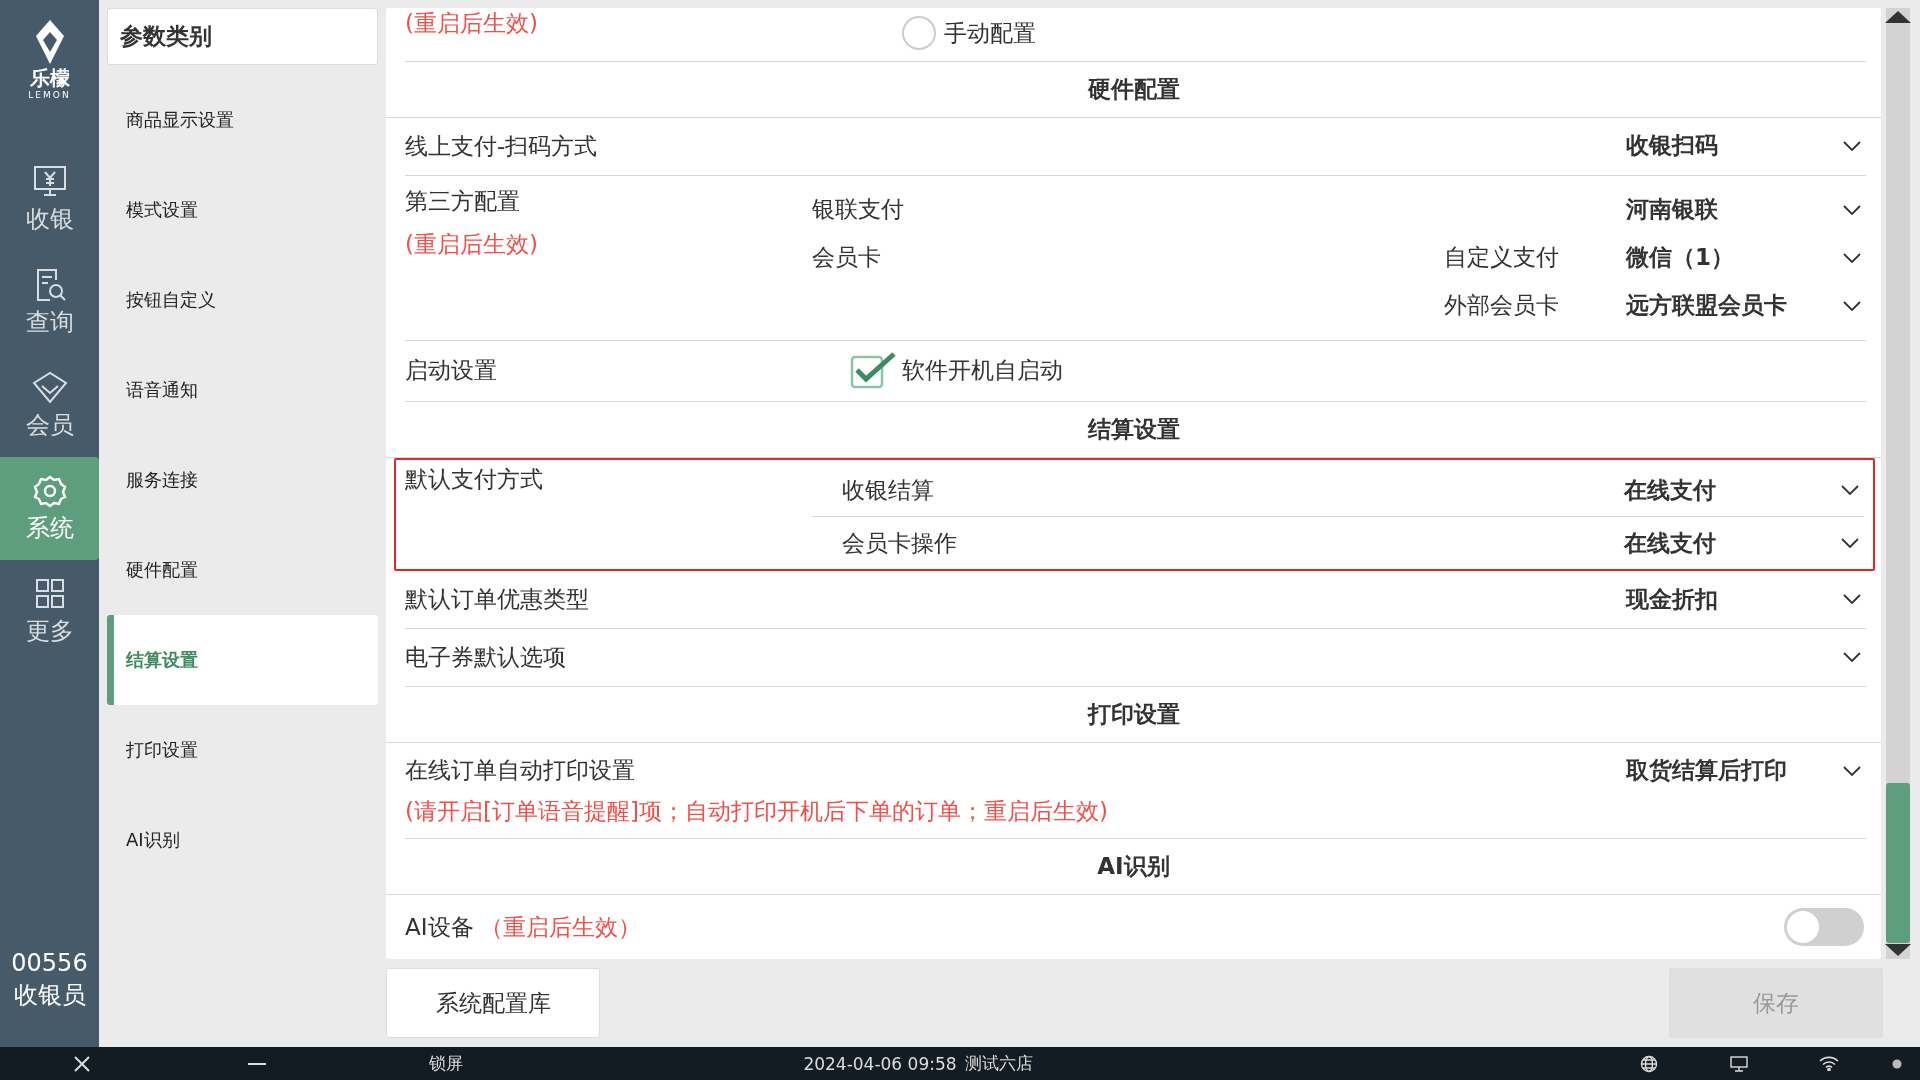 This screenshot has width=1920, height=1080. I want to click on setting-label: 线上支付-扫码方式, so click(501, 146).